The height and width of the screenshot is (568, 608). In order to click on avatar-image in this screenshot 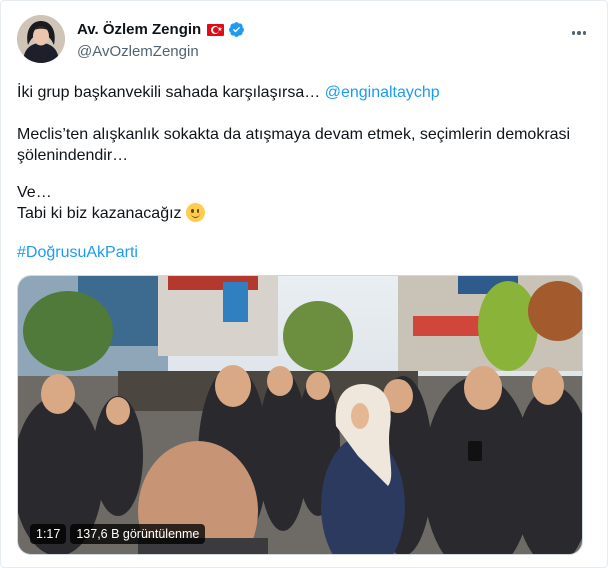, I will do `click(41, 39)`.